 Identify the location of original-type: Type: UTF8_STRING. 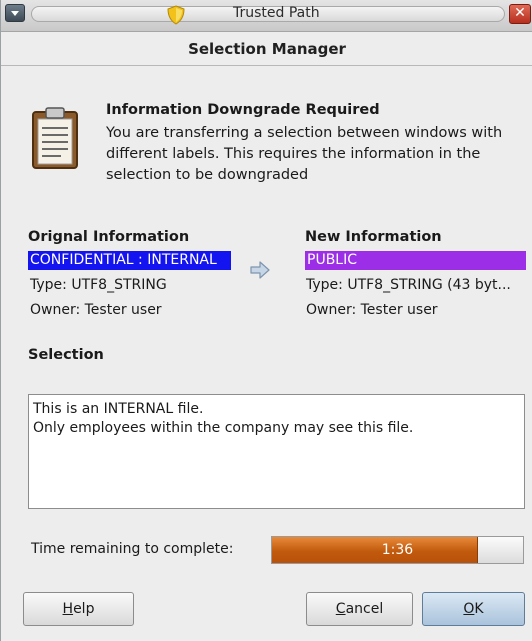
(98, 285).